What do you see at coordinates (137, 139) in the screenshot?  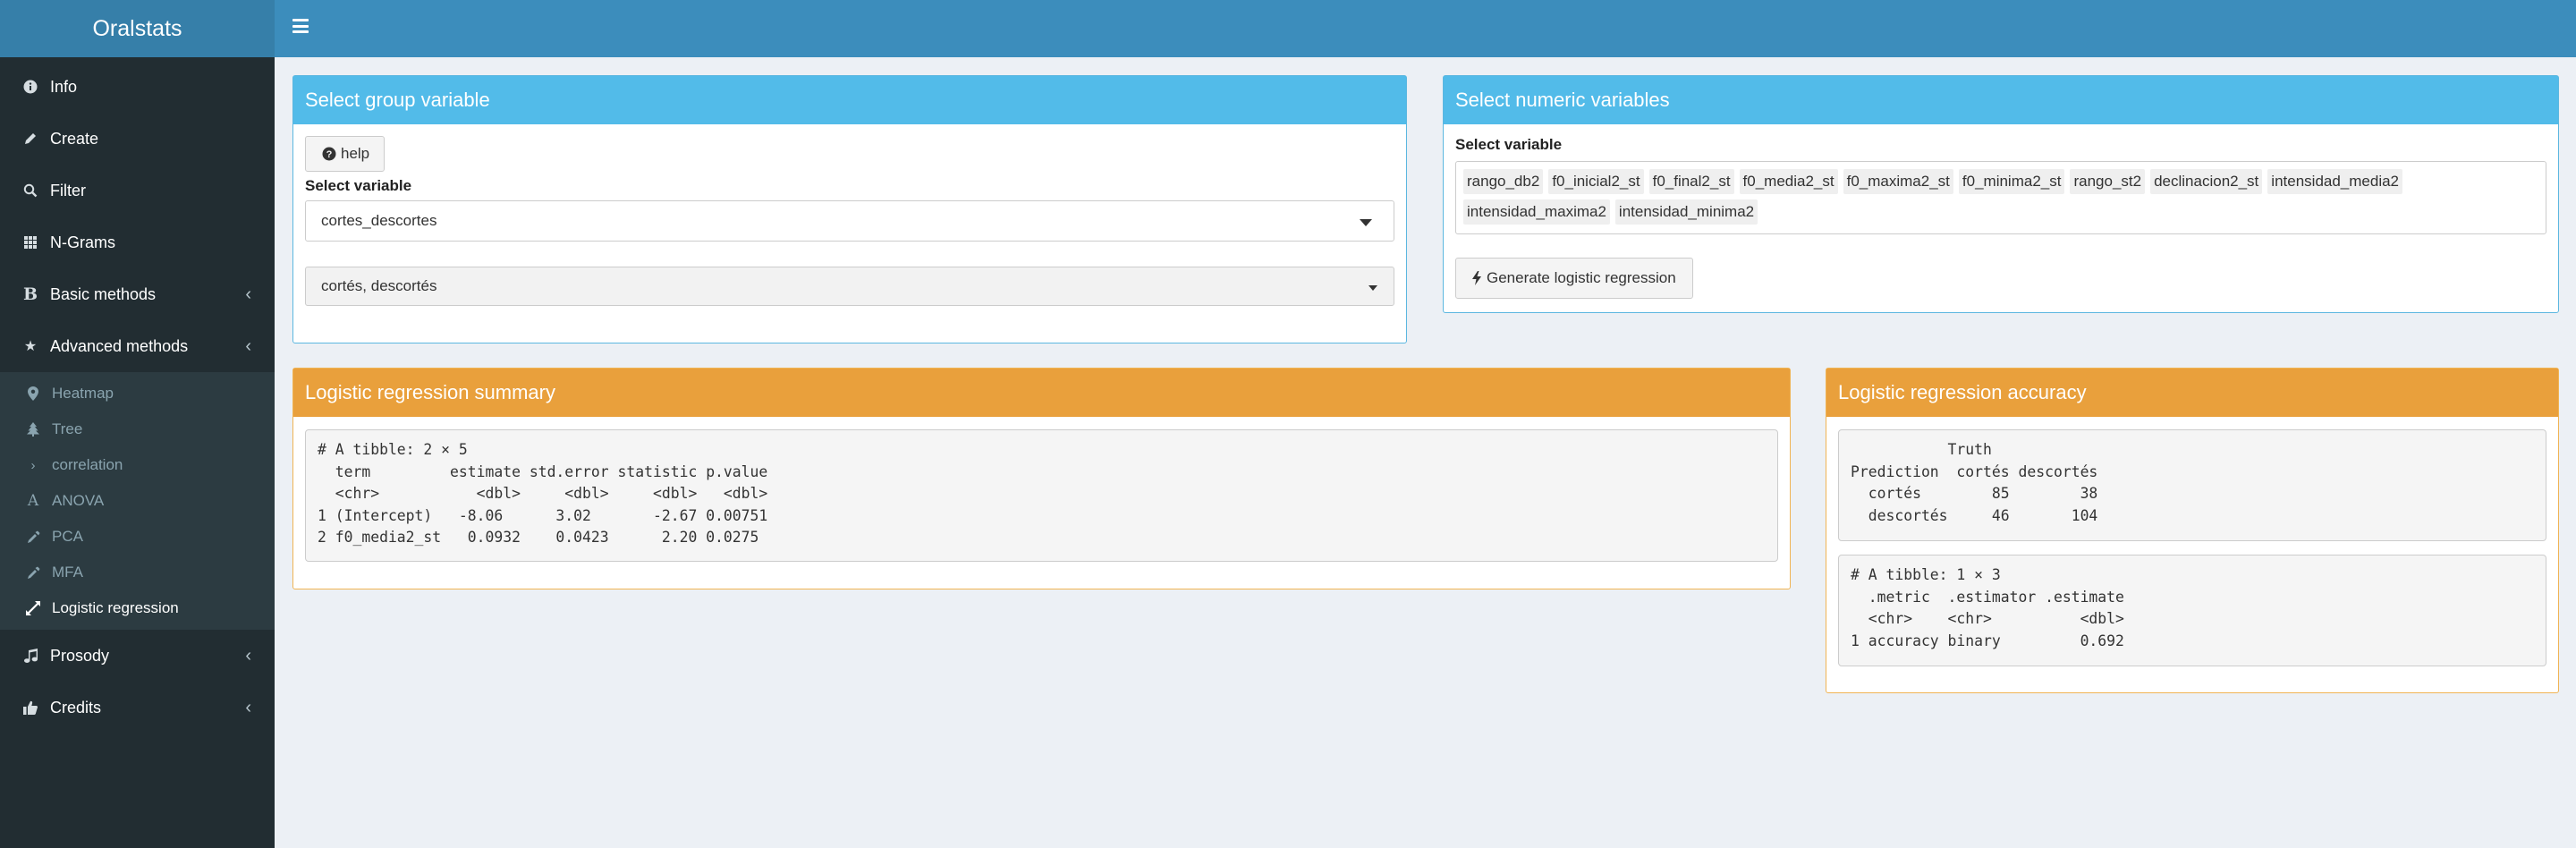 I see `sidebar-item-create: Create` at bounding box center [137, 139].